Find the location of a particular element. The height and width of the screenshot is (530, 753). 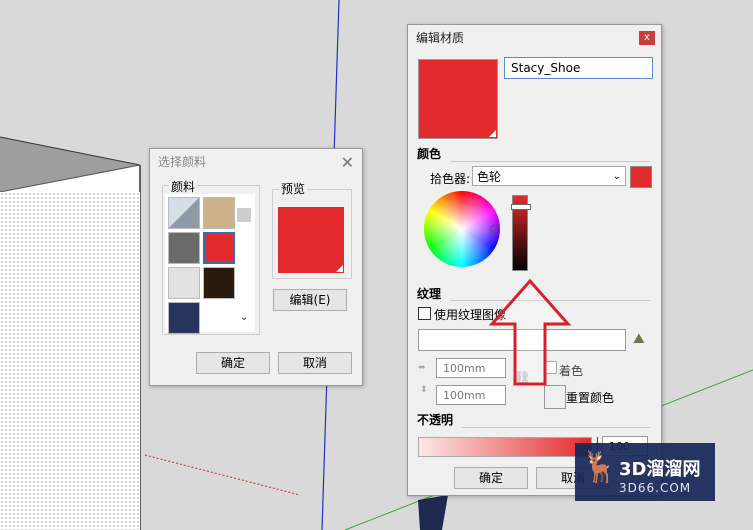

browse-icon: ⛰ is located at coordinates (639, 339).